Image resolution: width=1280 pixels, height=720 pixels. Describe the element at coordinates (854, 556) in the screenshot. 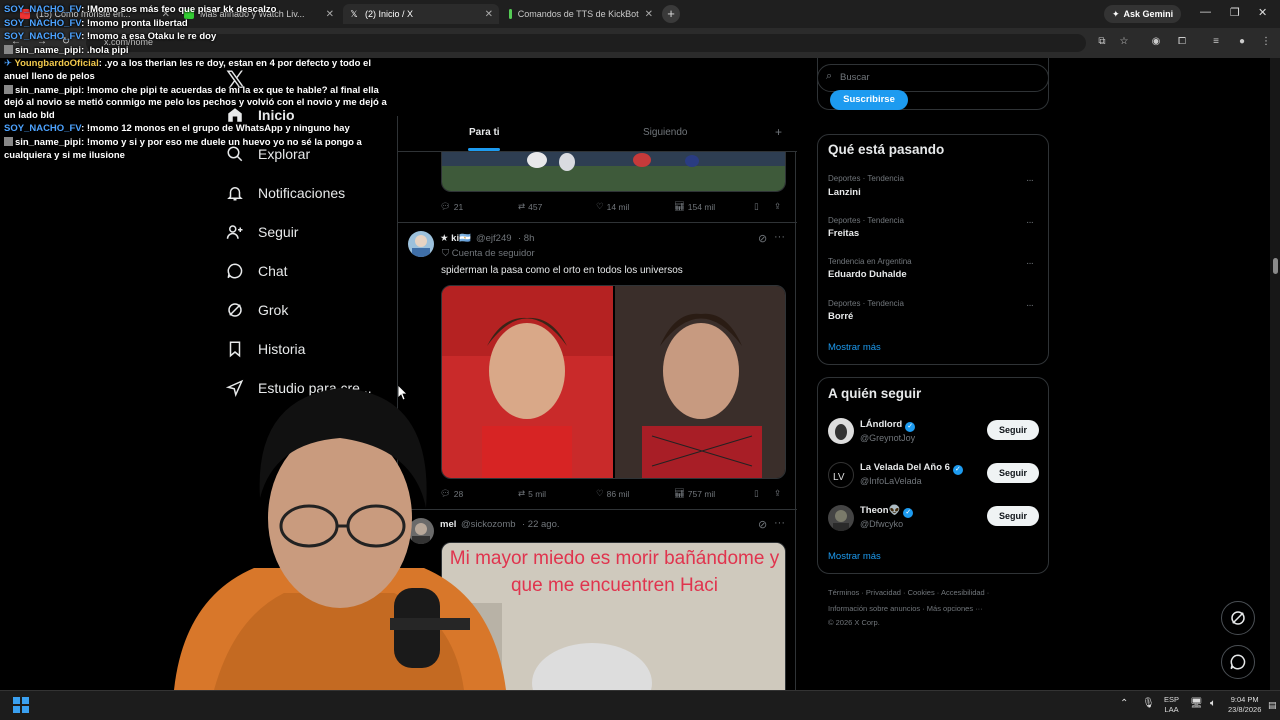

I see `show-more-follow-link: Mostrar más` at that location.